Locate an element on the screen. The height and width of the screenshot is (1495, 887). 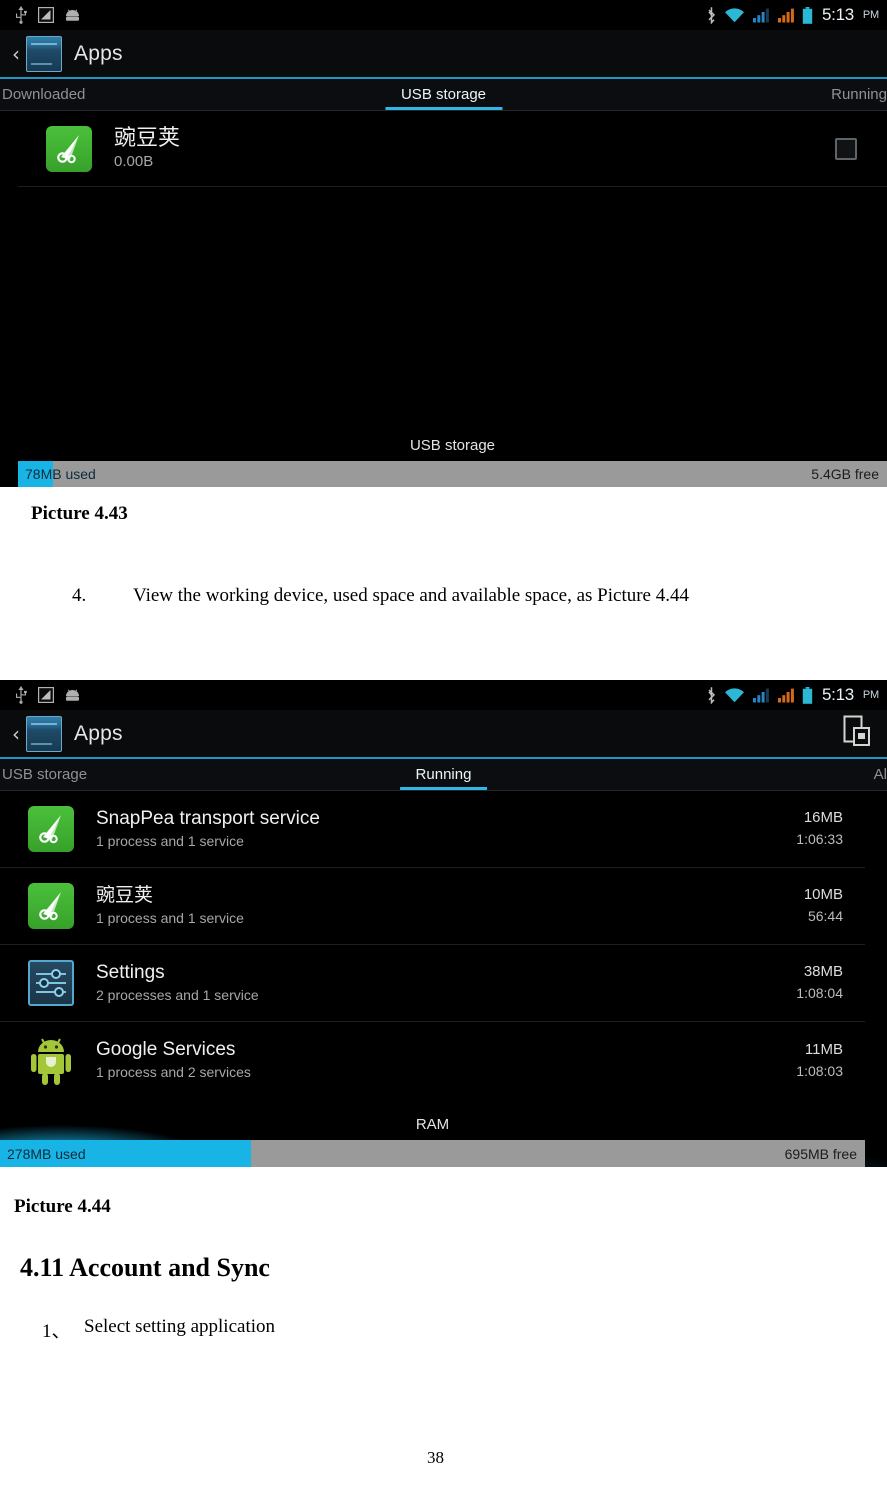
list-item-runtime: 1:08:04 is located at coordinates (819, 993).